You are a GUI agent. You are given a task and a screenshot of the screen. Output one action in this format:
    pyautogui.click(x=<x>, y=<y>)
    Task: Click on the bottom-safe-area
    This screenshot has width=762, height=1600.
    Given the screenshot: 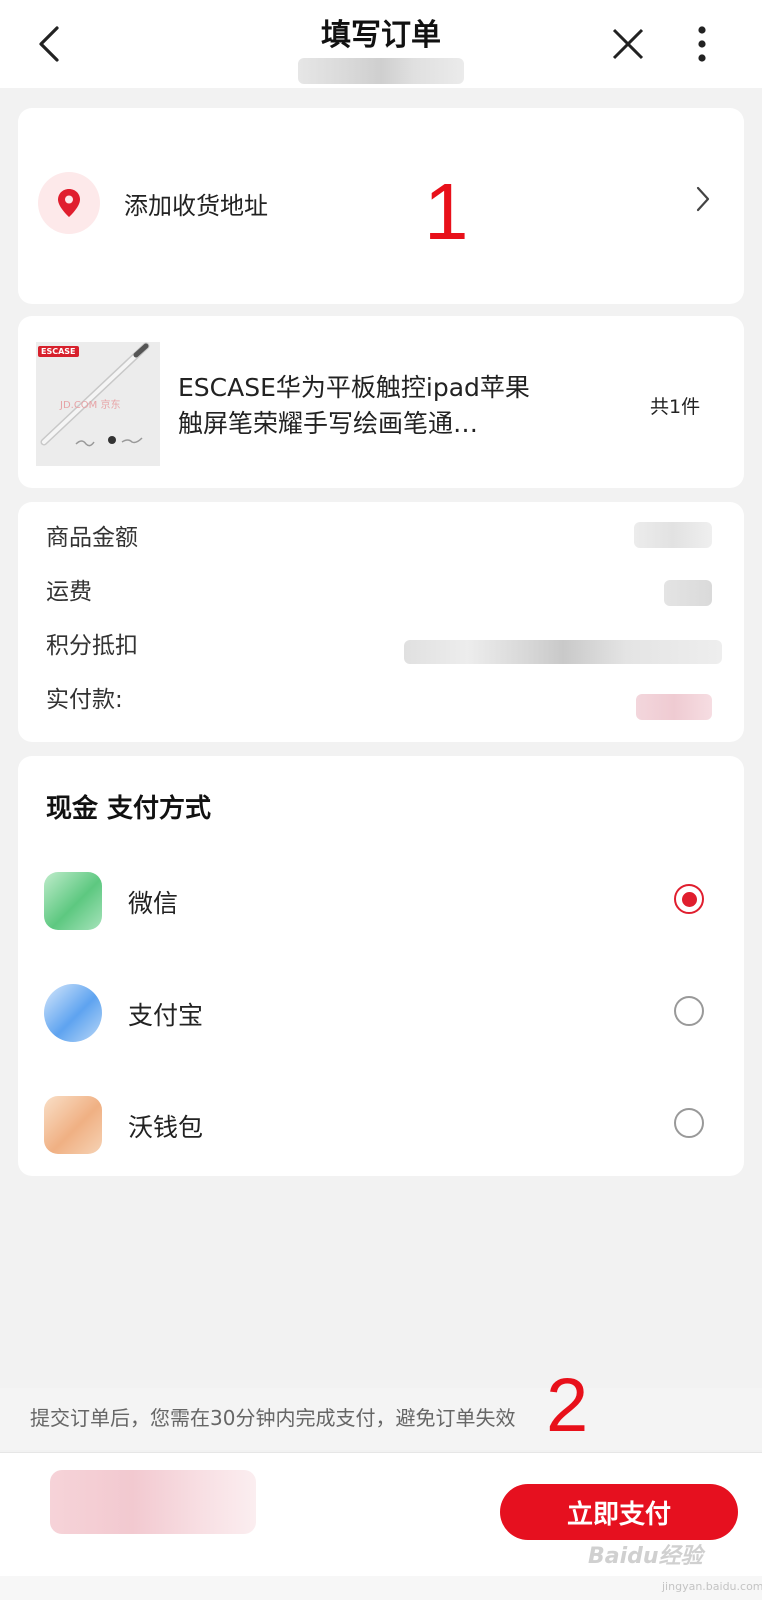 What is the action you would take?
    pyautogui.click(x=381, y=1588)
    